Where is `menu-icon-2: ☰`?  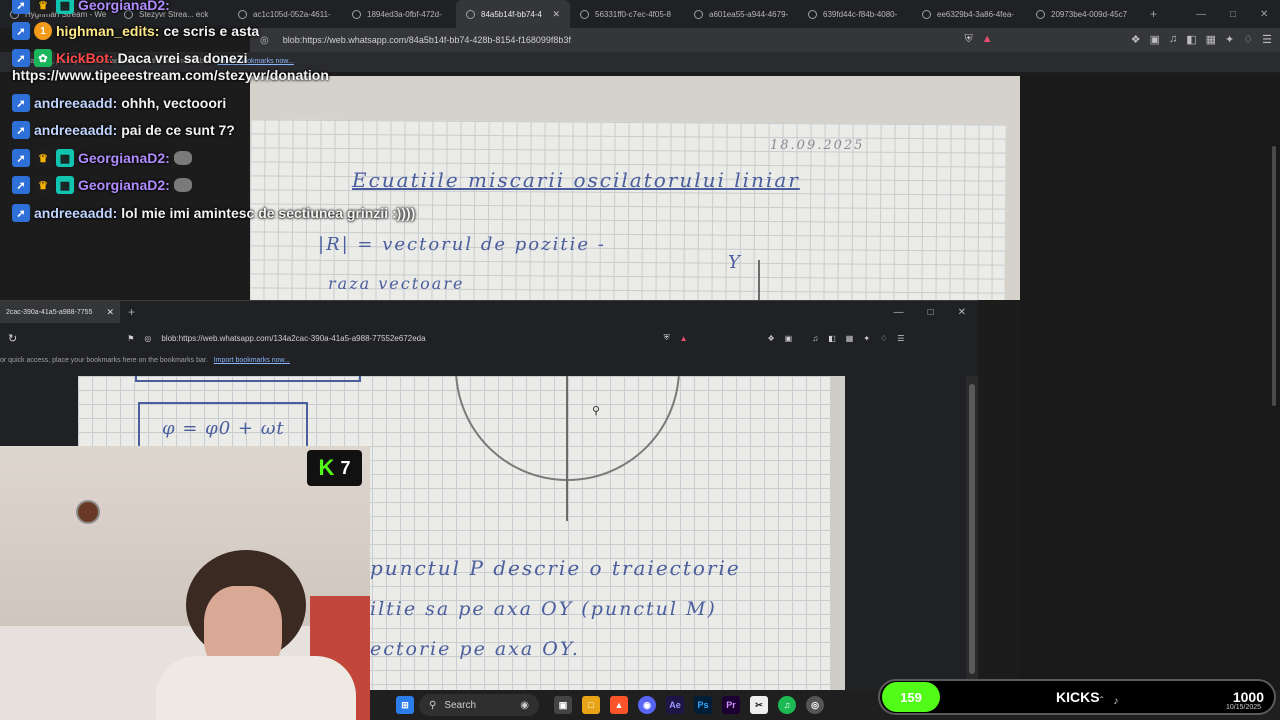 menu-icon-2: ☰ is located at coordinates (900, 338).